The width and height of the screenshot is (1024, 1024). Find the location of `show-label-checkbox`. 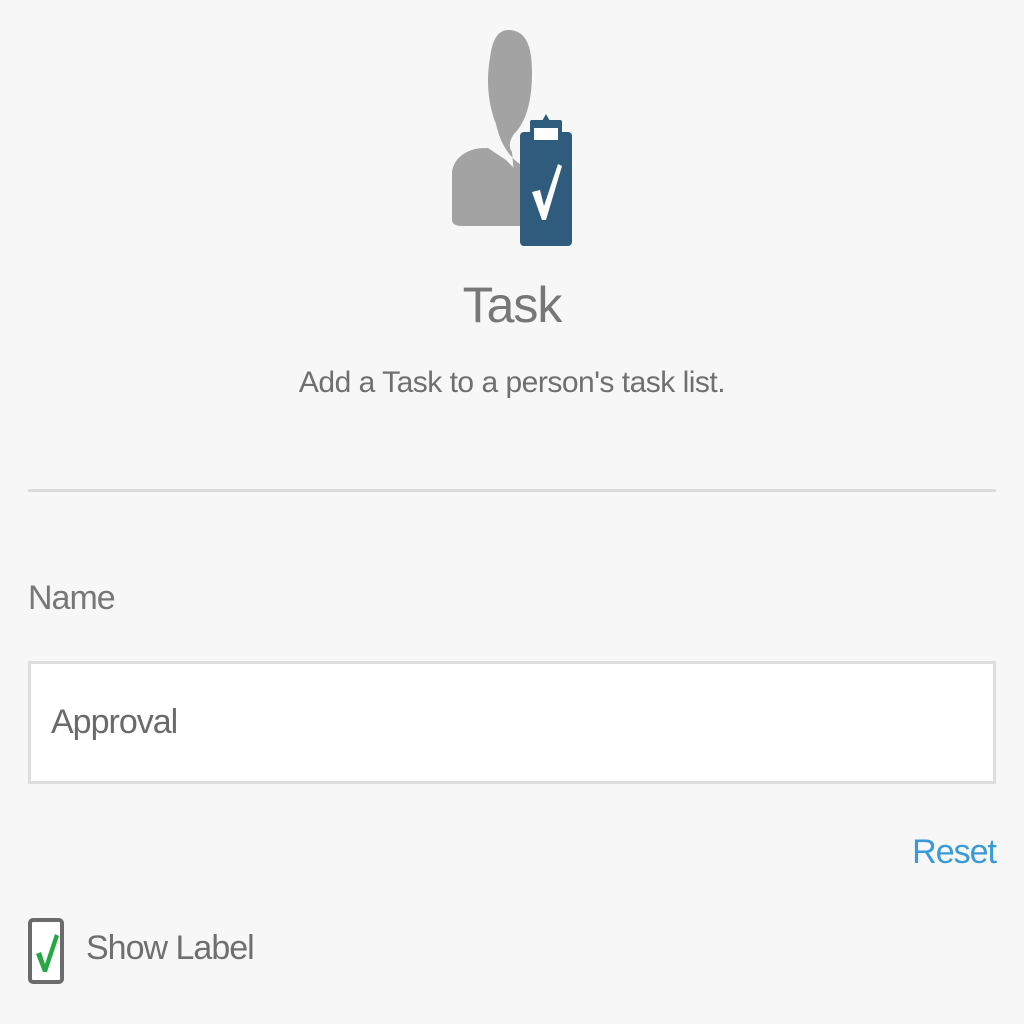

show-label-checkbox is located at coordinates (46, 951).